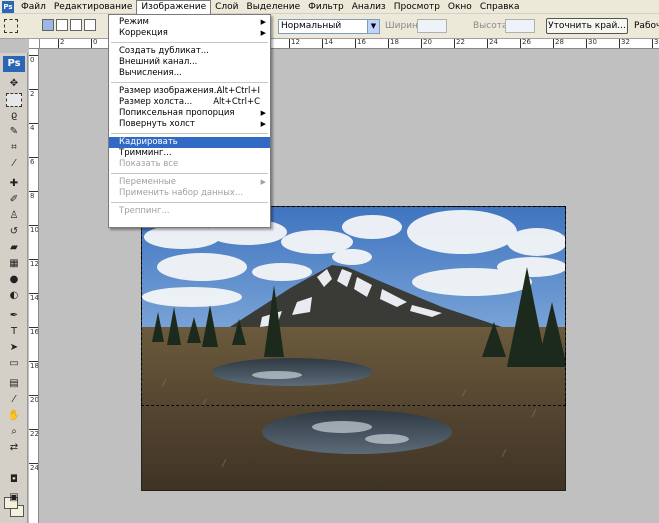 The height and width of the screenshot is (523, 659). Describe the element at coordinates (14, 264) in the screenshot. I see `gradient-tool-icon: ▦` at that location.